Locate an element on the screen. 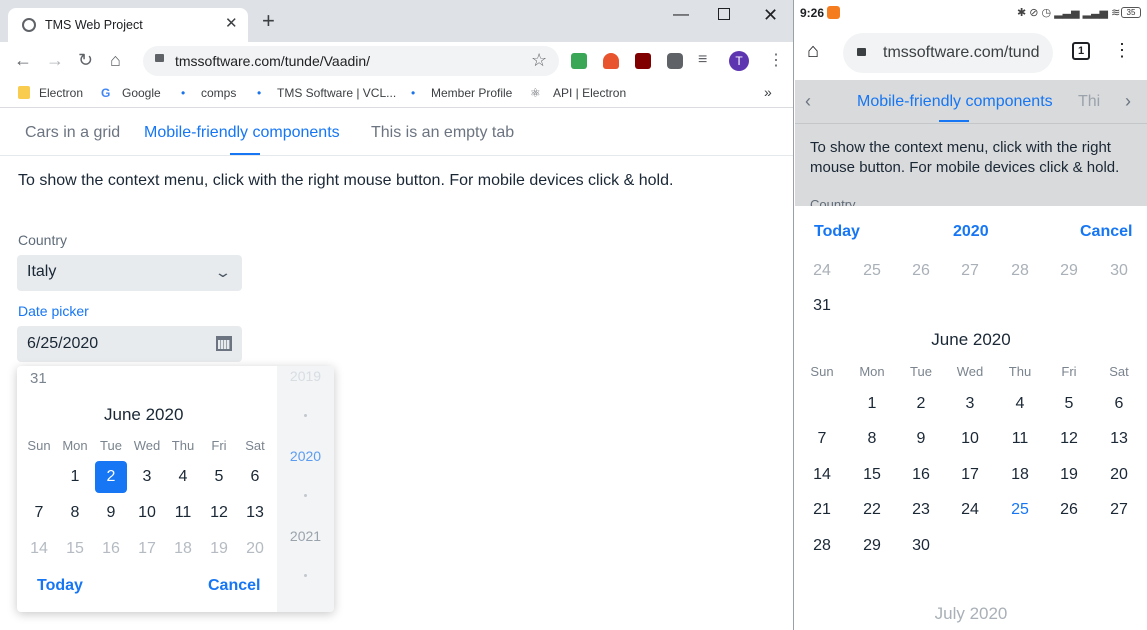 Image resolution: width=1147 pixels, height=630 pixels. year-item: 2019 is located at coordinates (305, 376).